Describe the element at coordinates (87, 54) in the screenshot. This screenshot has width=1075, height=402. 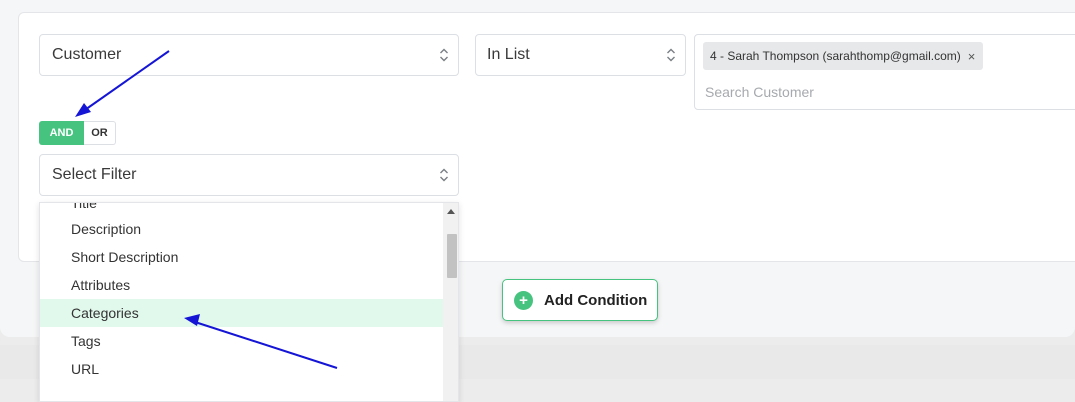
I see `condition-field-value: Customer` at that location.